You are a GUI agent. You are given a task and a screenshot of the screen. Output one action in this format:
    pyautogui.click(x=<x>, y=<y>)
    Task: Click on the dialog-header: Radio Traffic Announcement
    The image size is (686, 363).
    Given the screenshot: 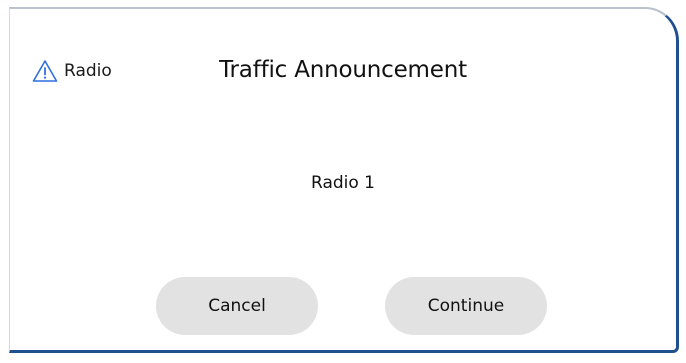 What is the action you would take?
    pyautogui.click(x=343, y=73)
    